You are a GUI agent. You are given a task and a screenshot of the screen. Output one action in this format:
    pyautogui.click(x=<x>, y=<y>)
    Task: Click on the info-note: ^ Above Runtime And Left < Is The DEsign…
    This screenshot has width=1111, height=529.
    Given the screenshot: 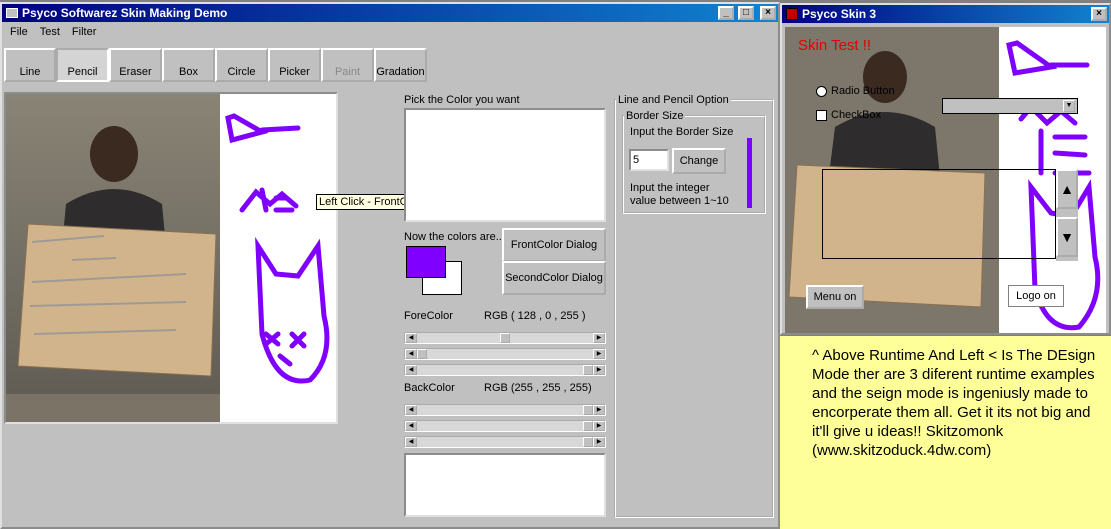 What is the action you would take?
    pyautogui.click(x=945, y=432)
    